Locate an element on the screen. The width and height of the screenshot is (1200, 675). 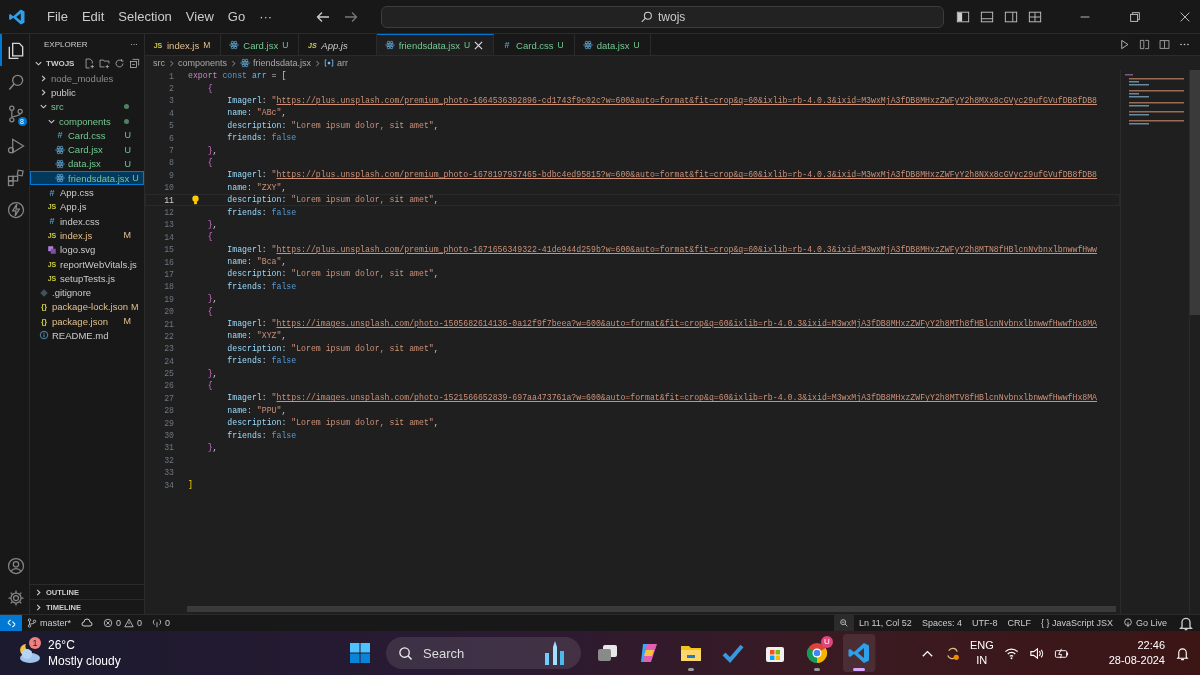
workspace-folder: TWOJS is located at coordinates (60, 63).